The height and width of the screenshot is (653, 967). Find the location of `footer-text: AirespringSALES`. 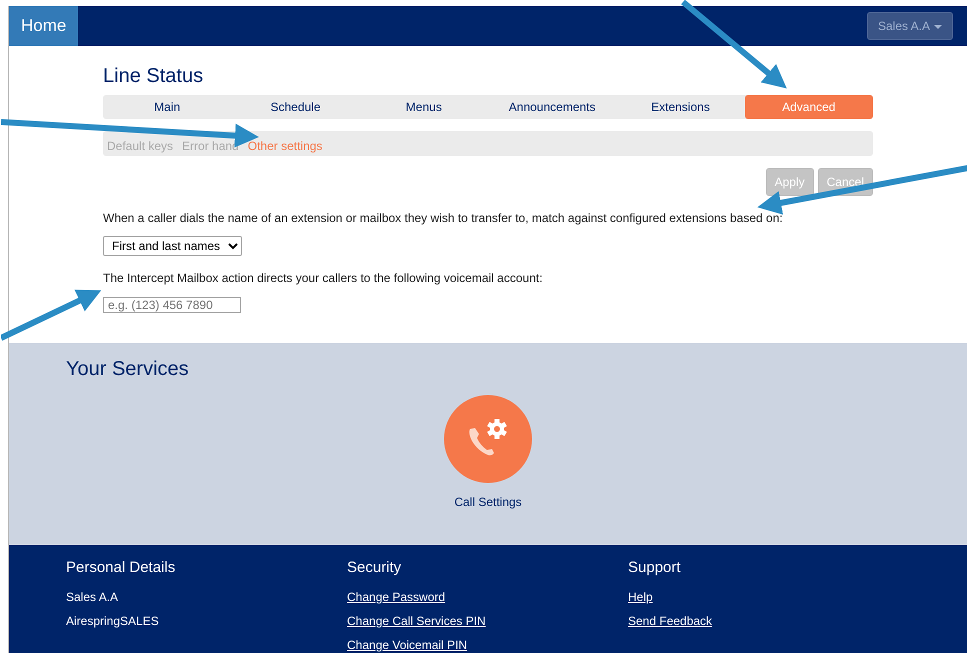

footer-text: AirespringSALES is located at coordinates (112, 621).